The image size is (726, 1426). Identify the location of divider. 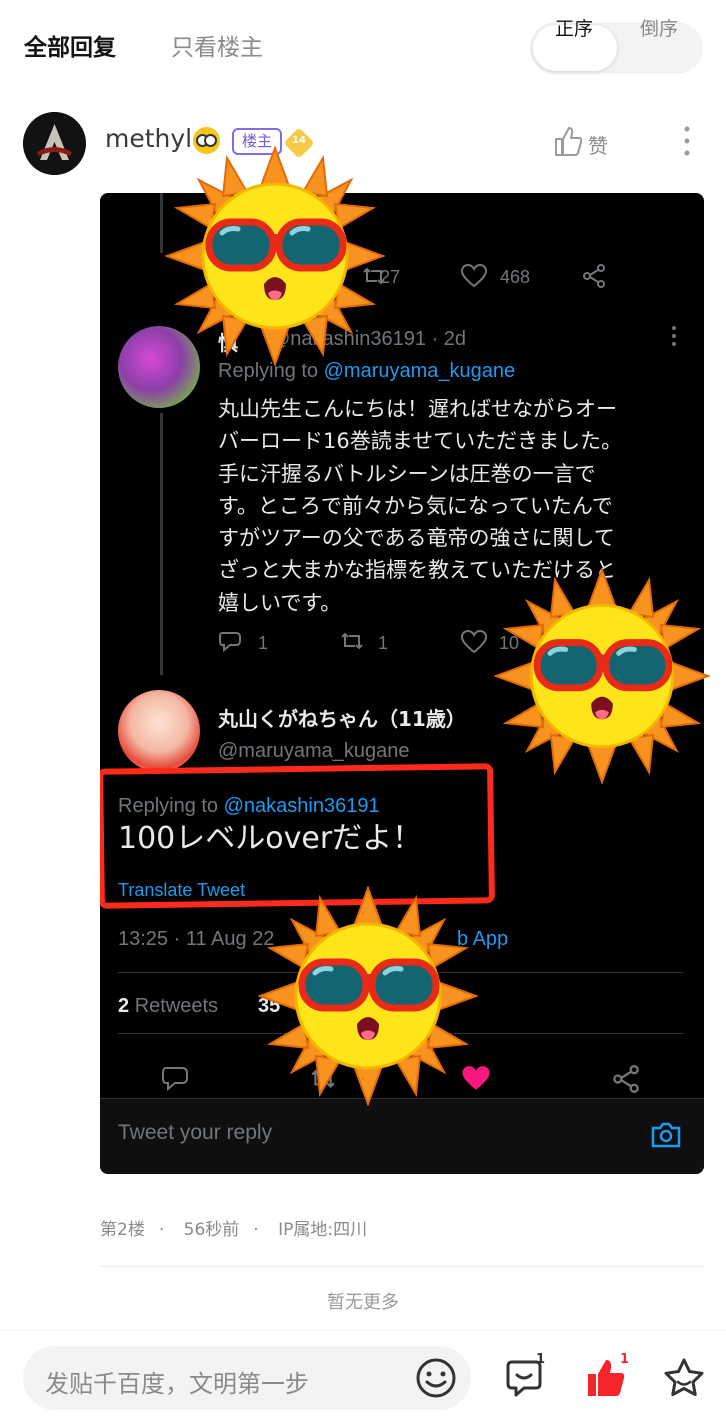
(402, 1266).